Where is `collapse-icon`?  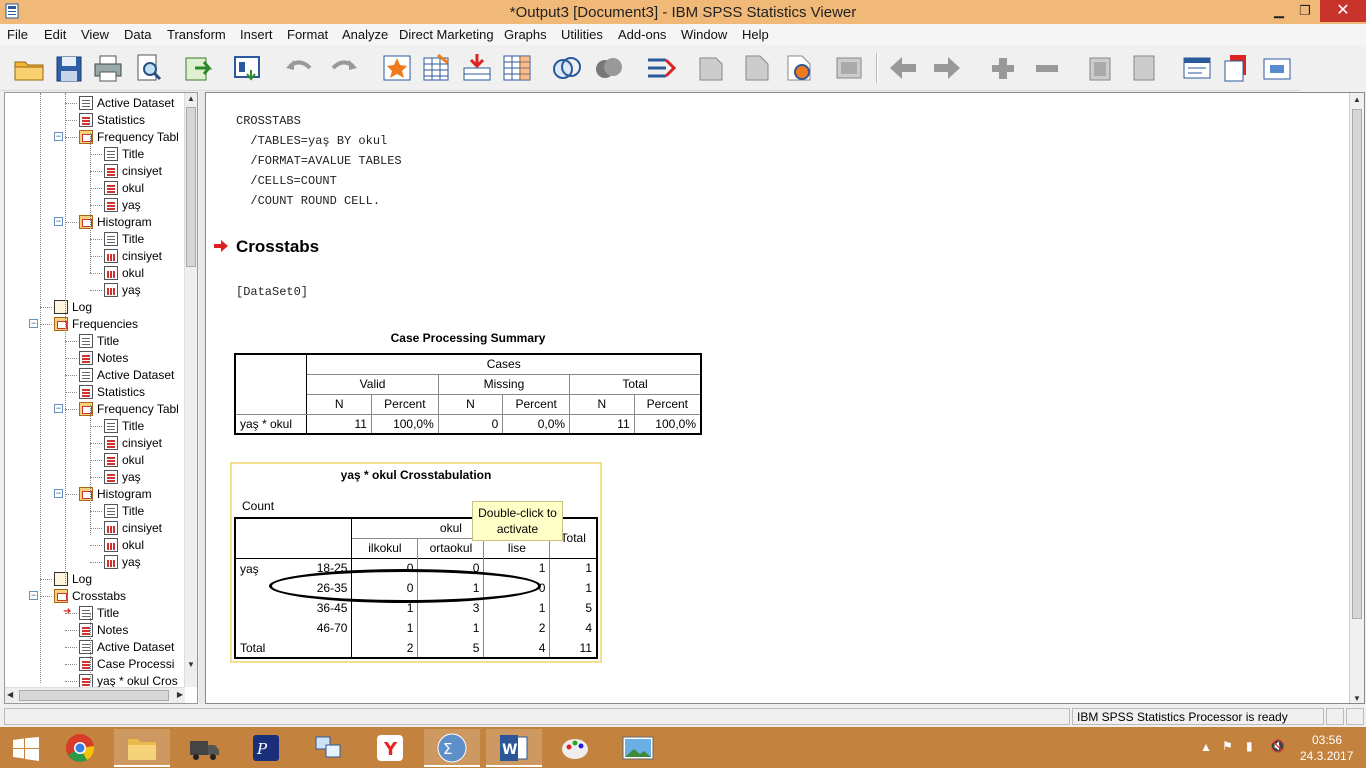
collapse-icon is located at coordinates (1047, 68).